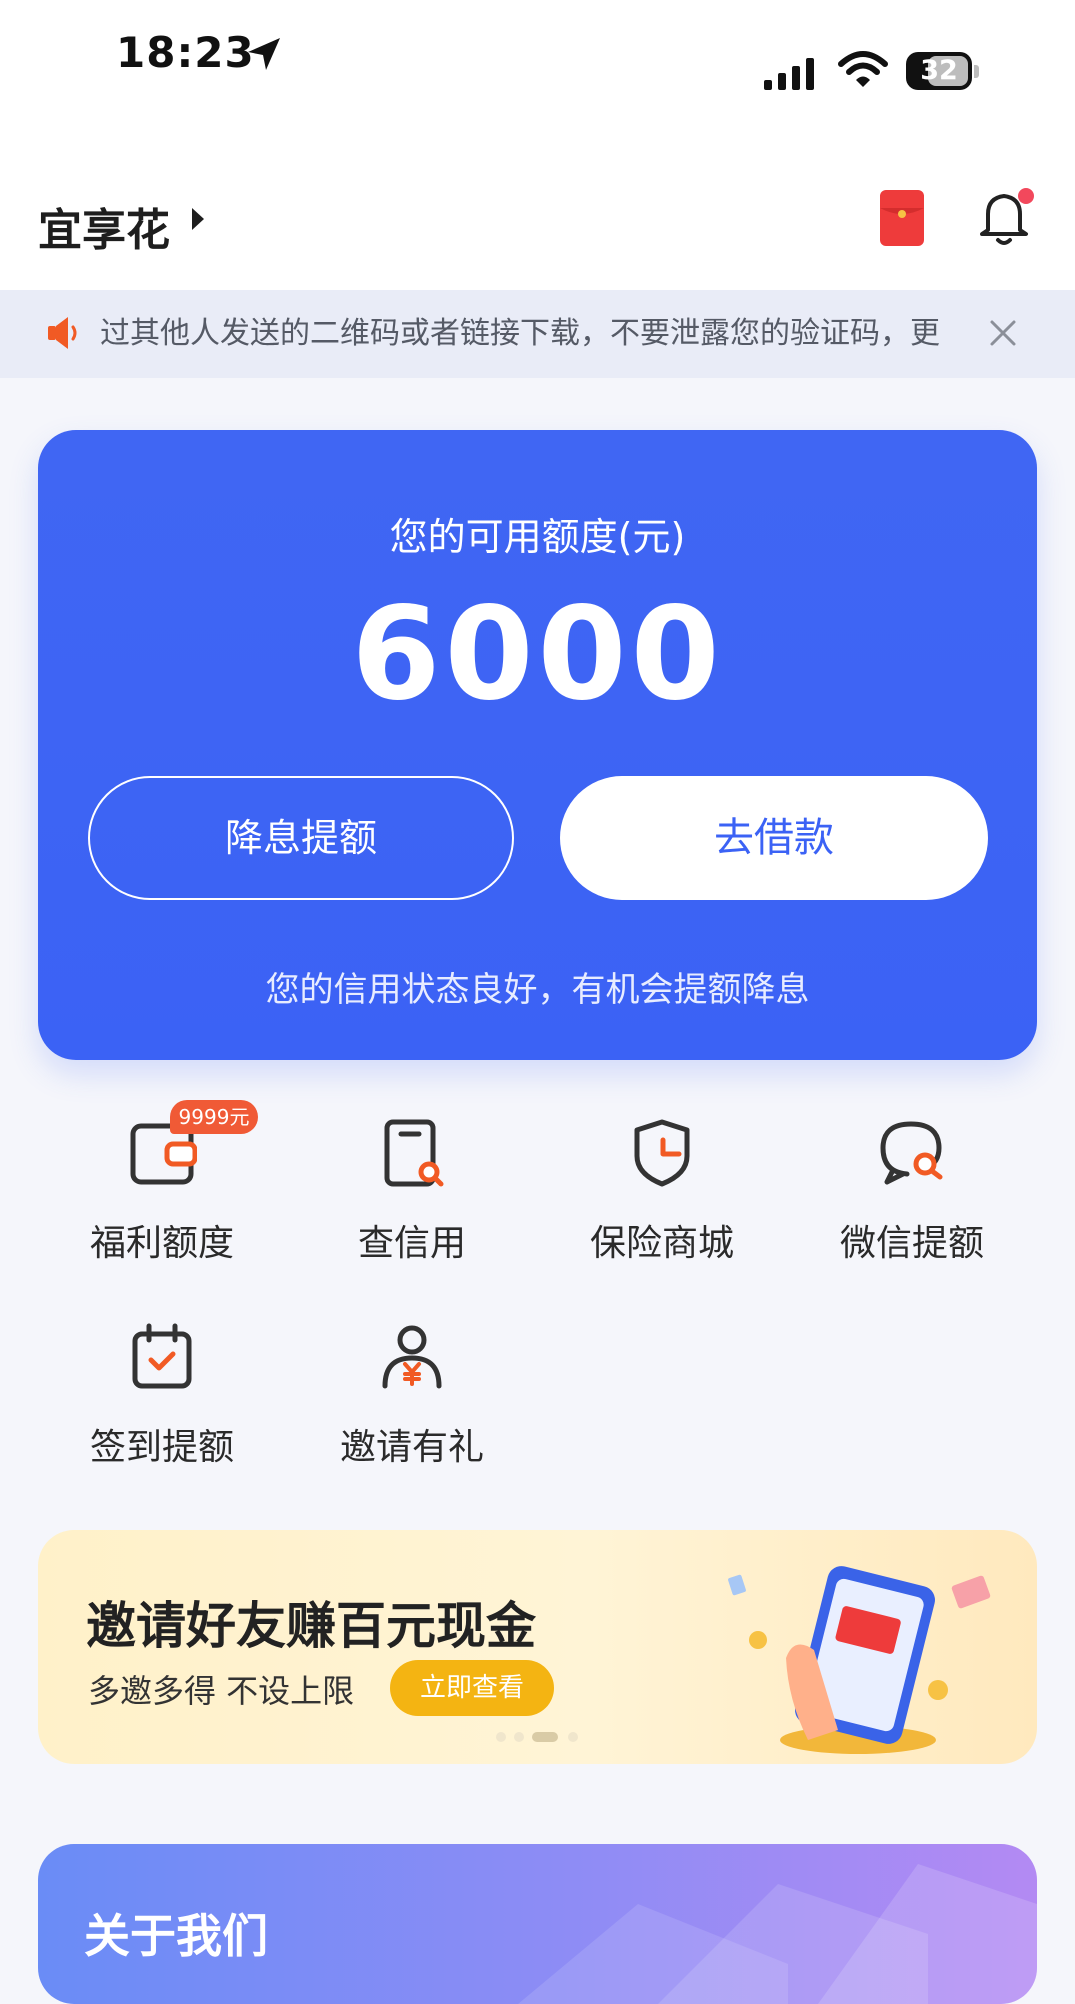 The height and width of the screenshot is (2004, 1075). I want to click on service-label: 邀请有礼, so click(411, 1447).